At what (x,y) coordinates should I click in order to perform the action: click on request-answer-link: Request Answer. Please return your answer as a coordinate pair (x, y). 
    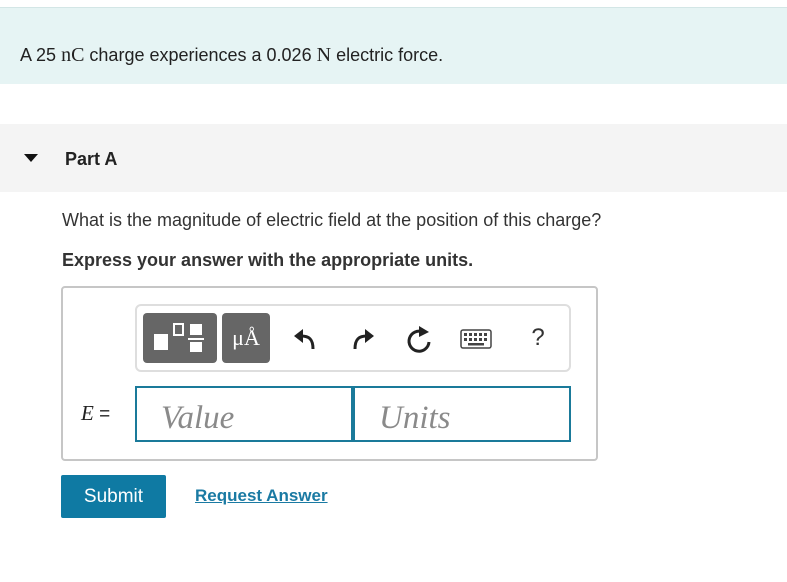
    Looking at the image, I should click on (261, 496).